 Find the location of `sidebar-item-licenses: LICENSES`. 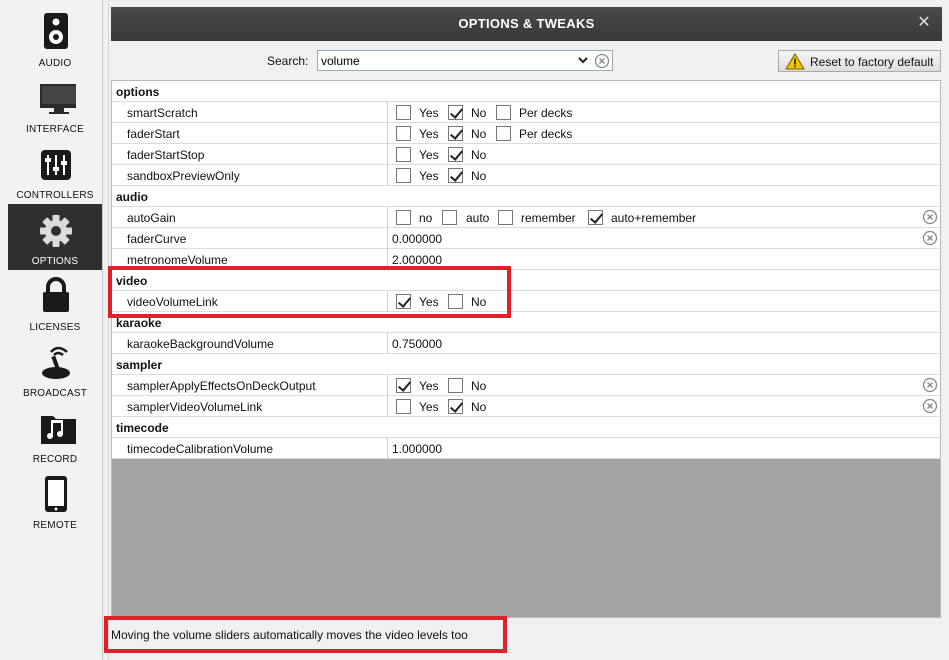

sidebar-item-licenses: LICENSES is located at coordinates (55, 303).